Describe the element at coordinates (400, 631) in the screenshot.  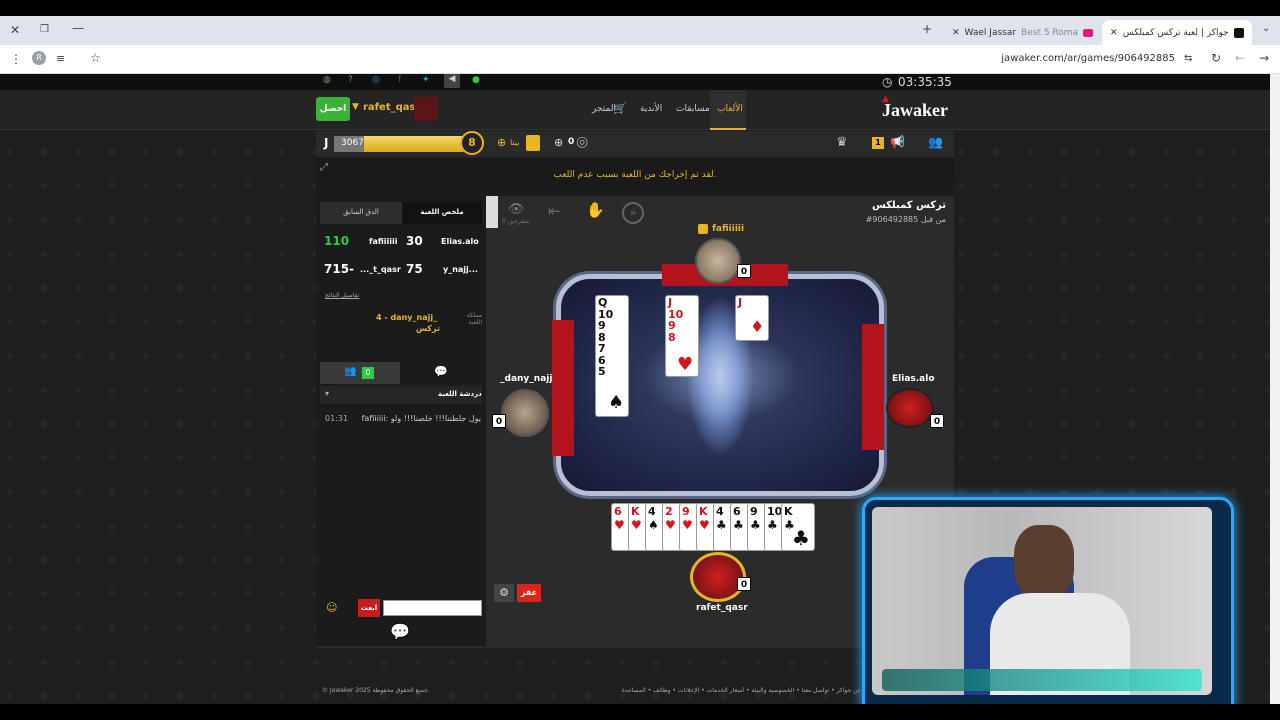
I see `wechat-icon: 💬` at that location.